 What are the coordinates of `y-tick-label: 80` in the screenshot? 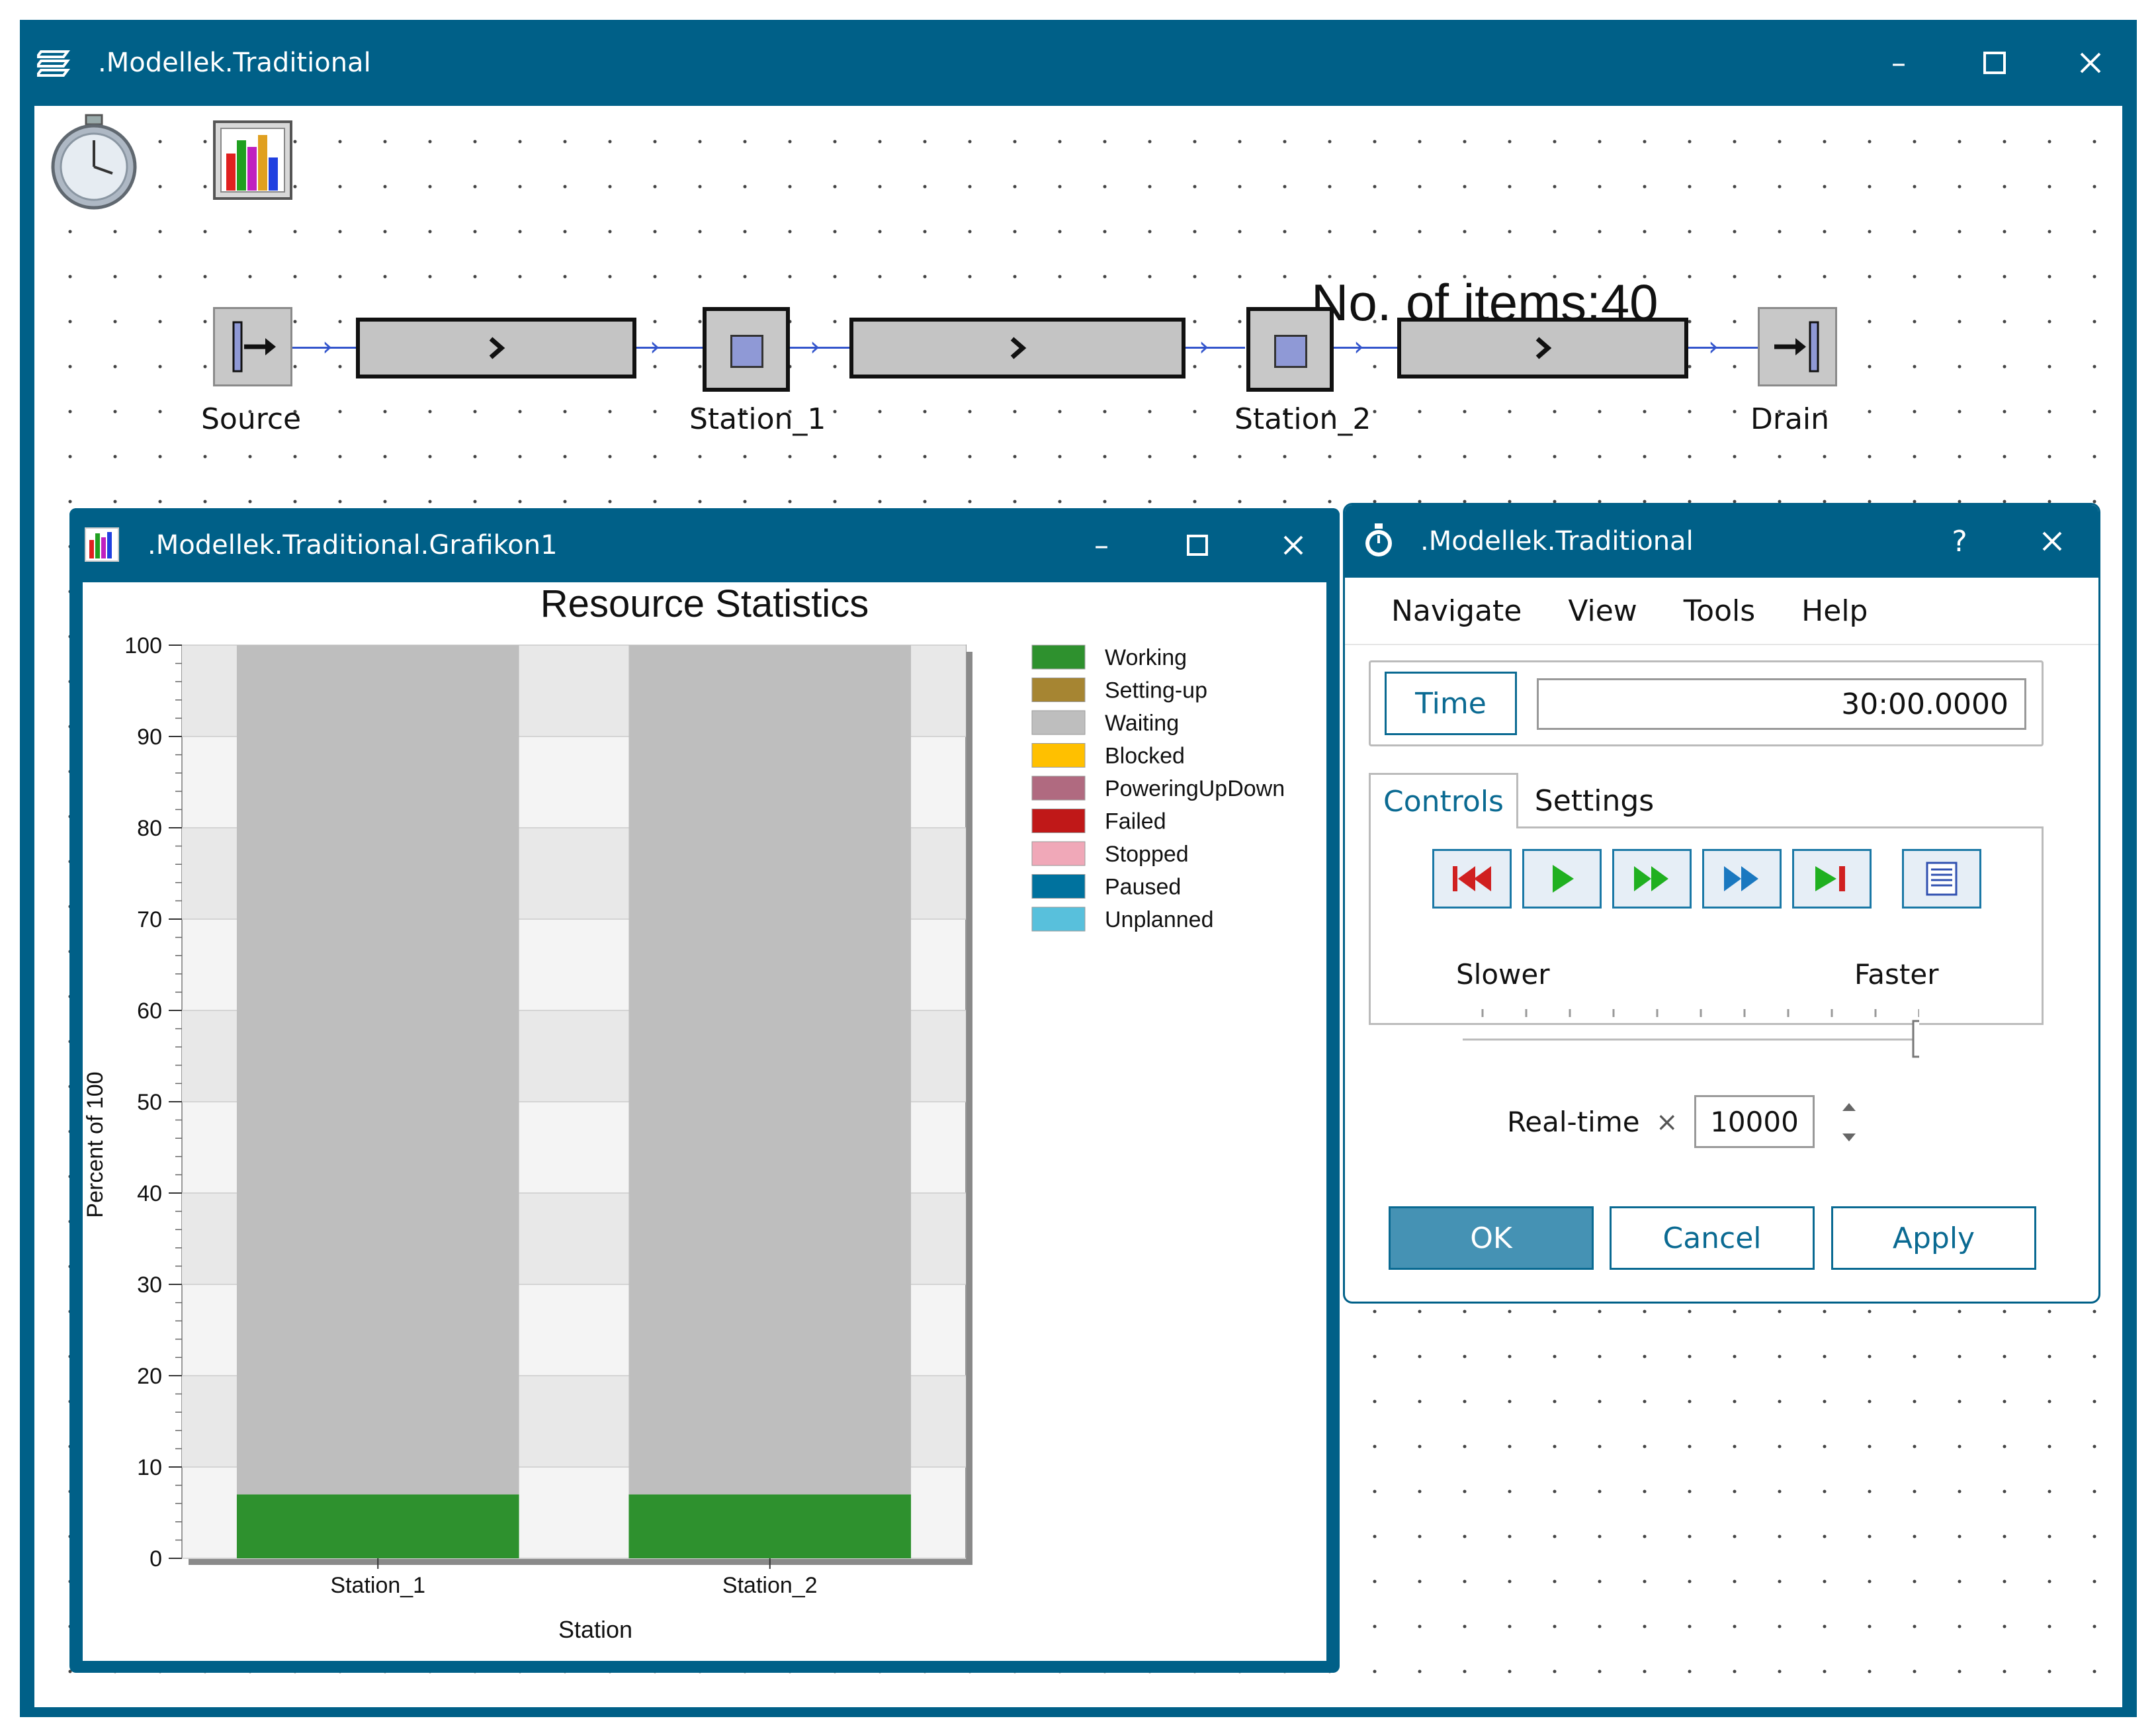 It's located at (149, 828).